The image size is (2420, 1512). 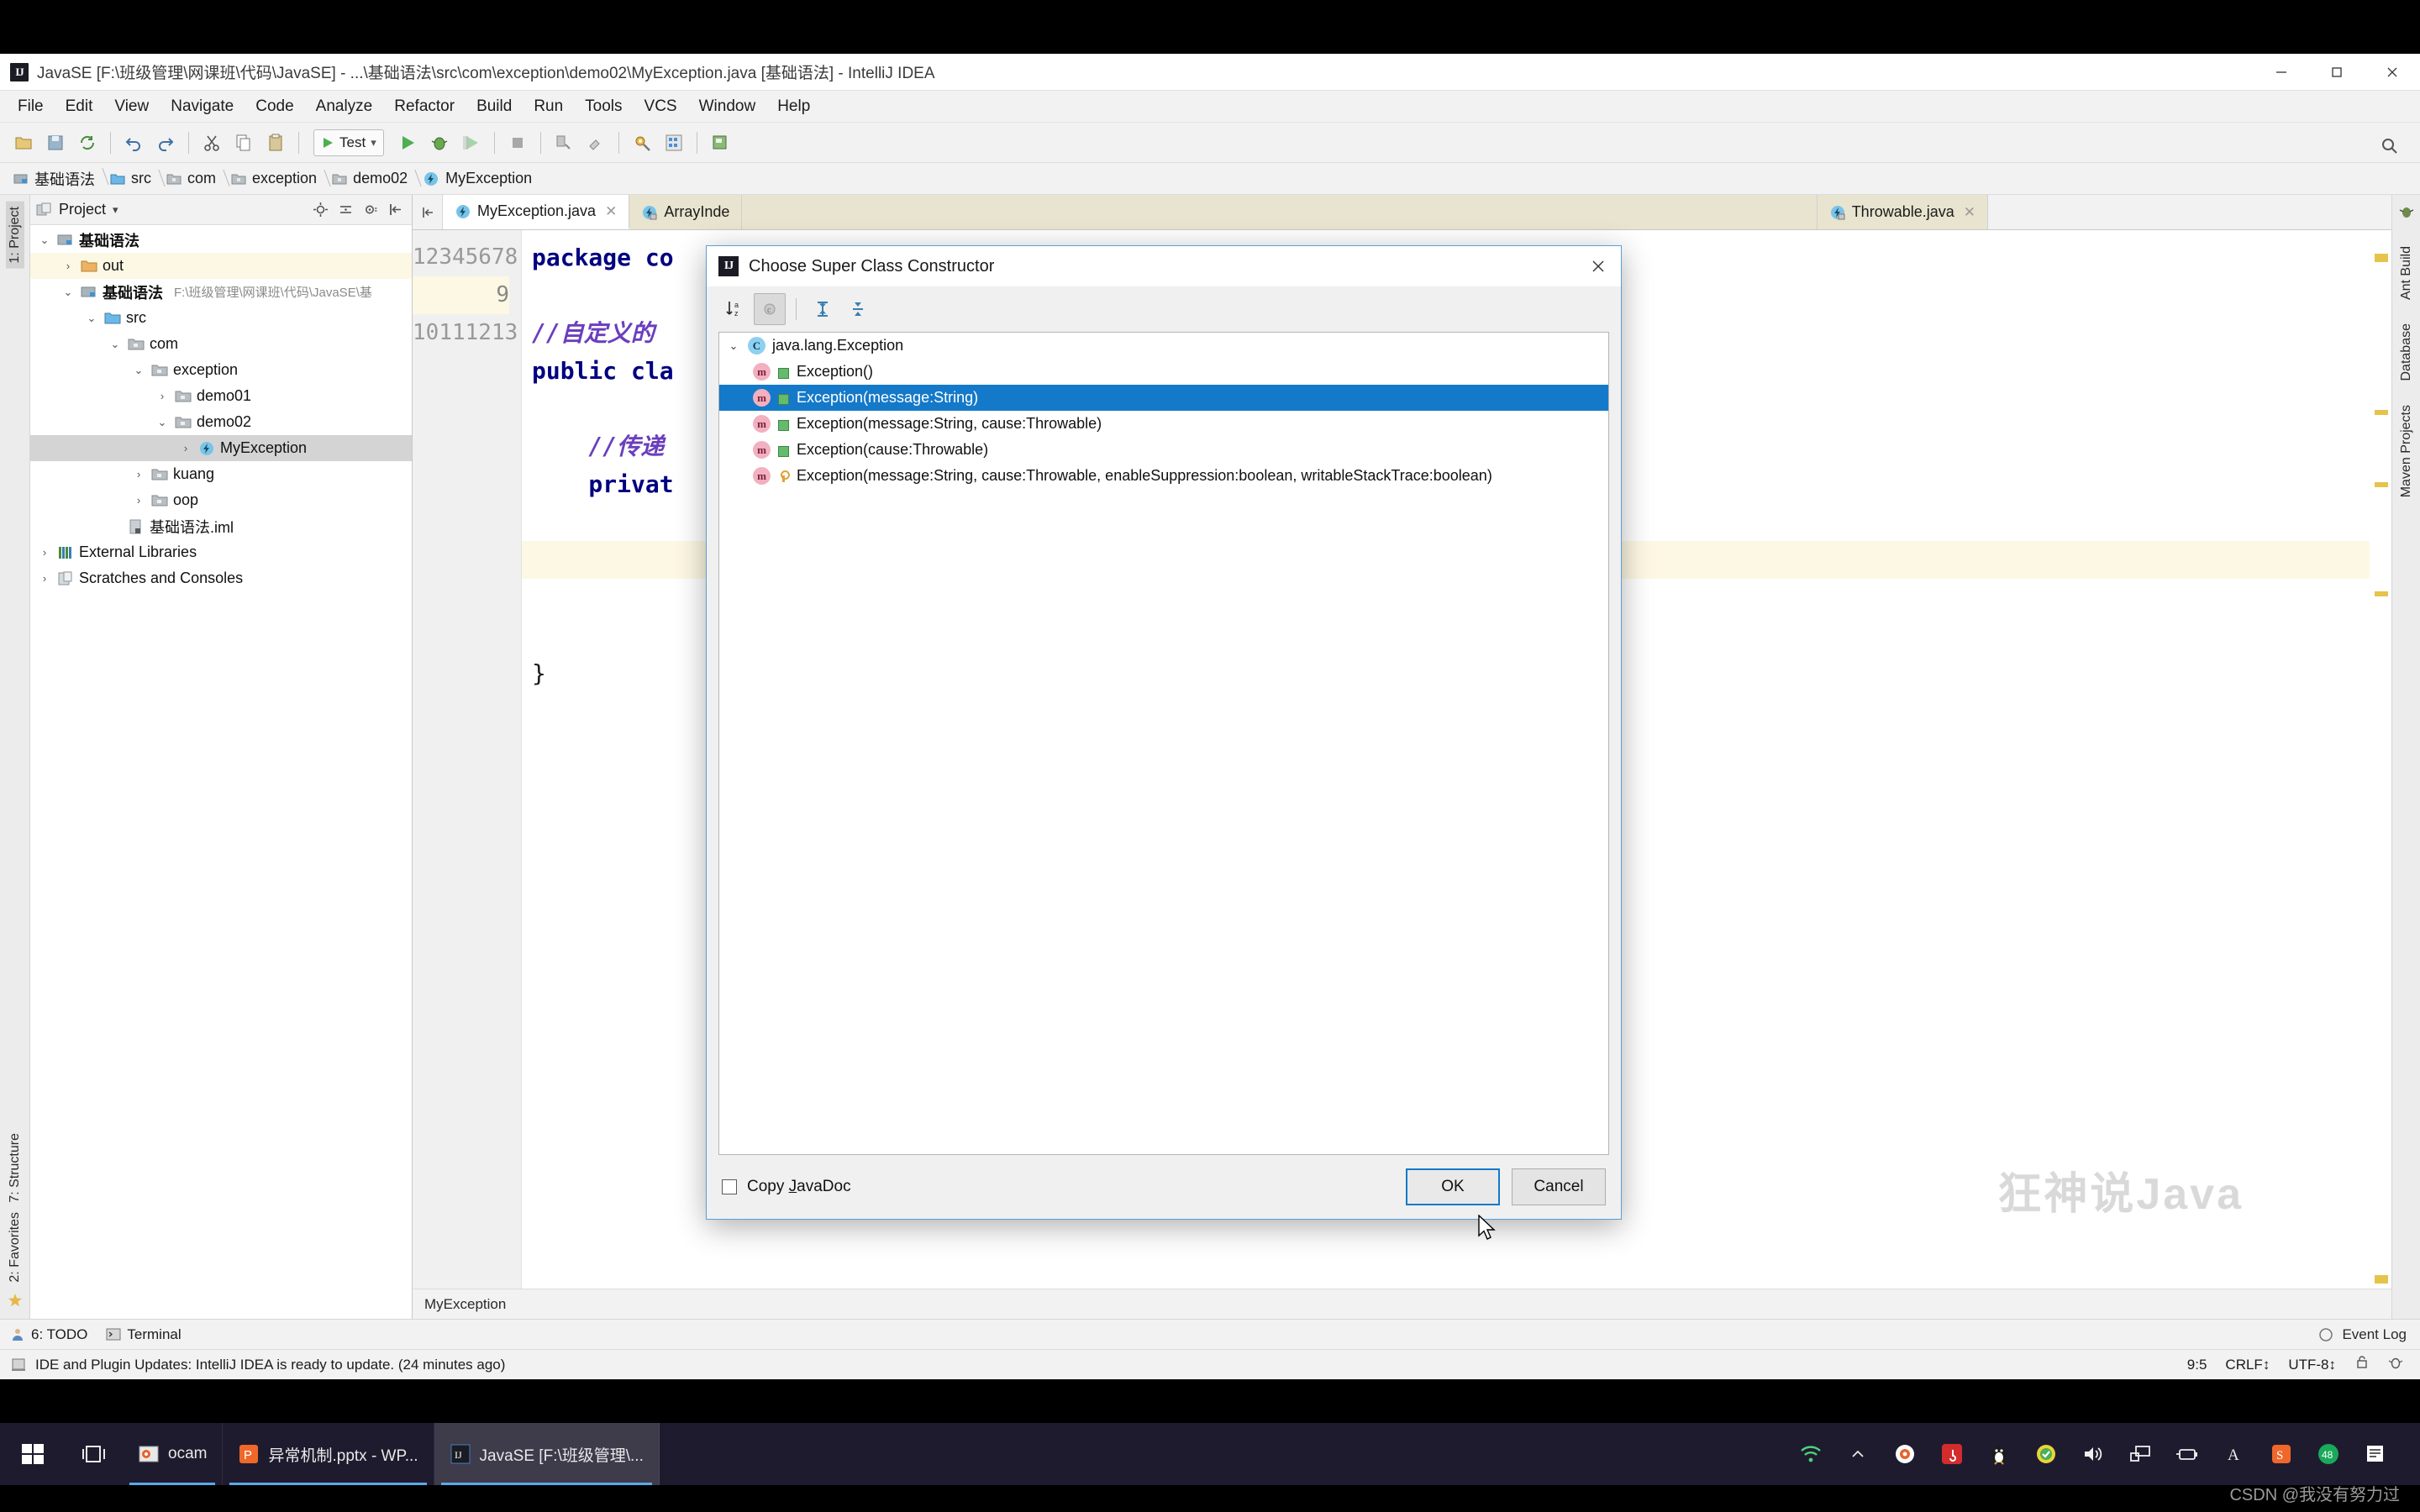 I want to click on wifi-icon, so click(x=1811, y=1454).